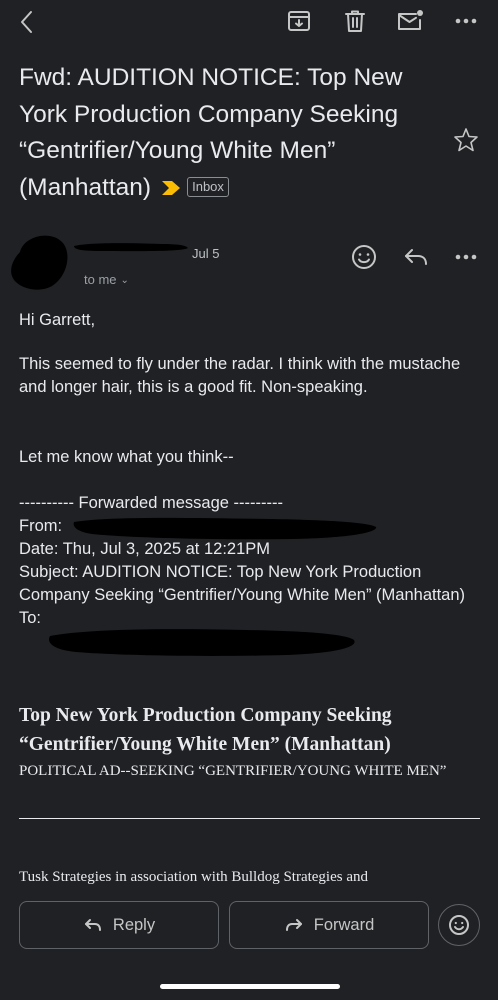 The width and height of the screenshot is (498, 1000). Describe the element at coordinates (208, 187) in the screenshot. I see `label-chip-inbox: Inbox` at that location.